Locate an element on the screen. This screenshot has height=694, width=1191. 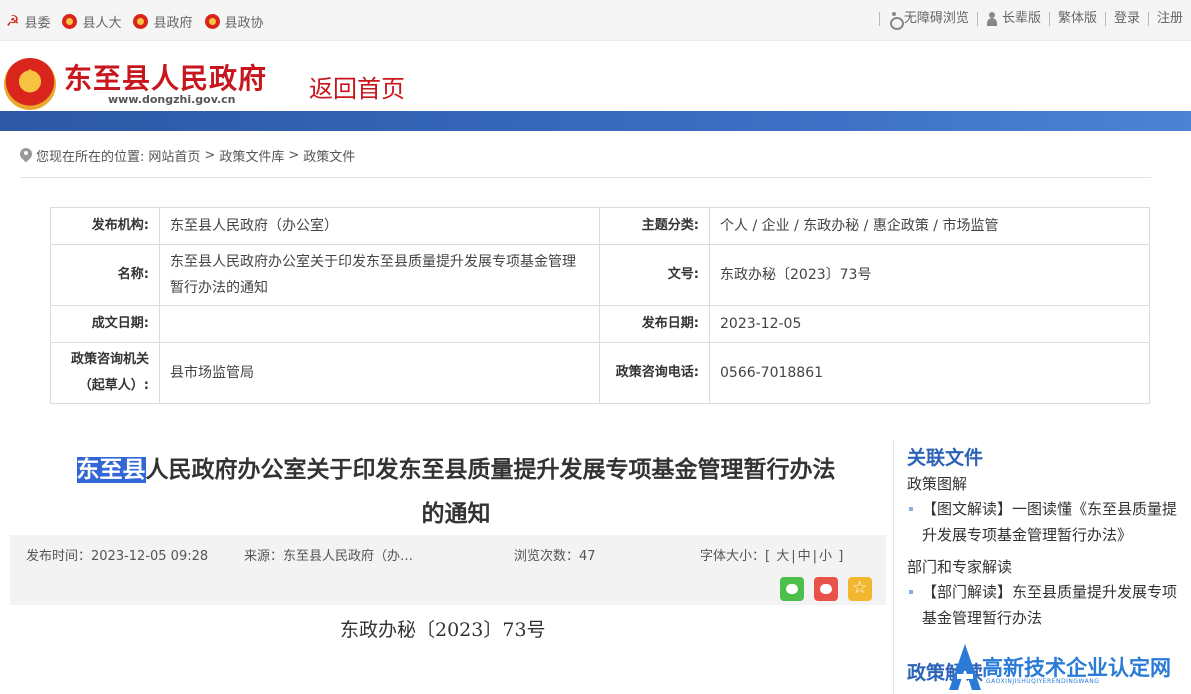
publish-time: 发布时间：2023-12-05 09:28 is located at coordinates (117, 556).